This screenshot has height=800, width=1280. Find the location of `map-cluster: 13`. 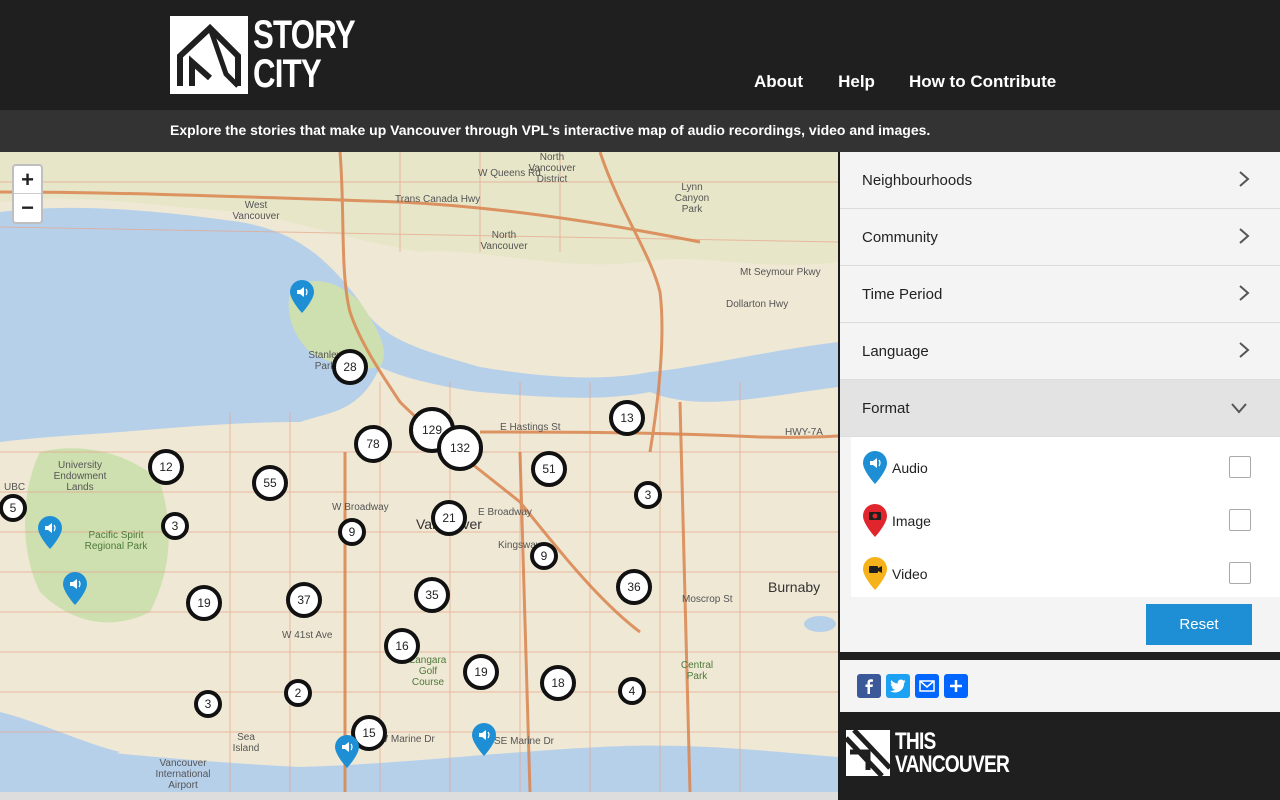

map-cluster: 13 is located at coordinates (627, 418).